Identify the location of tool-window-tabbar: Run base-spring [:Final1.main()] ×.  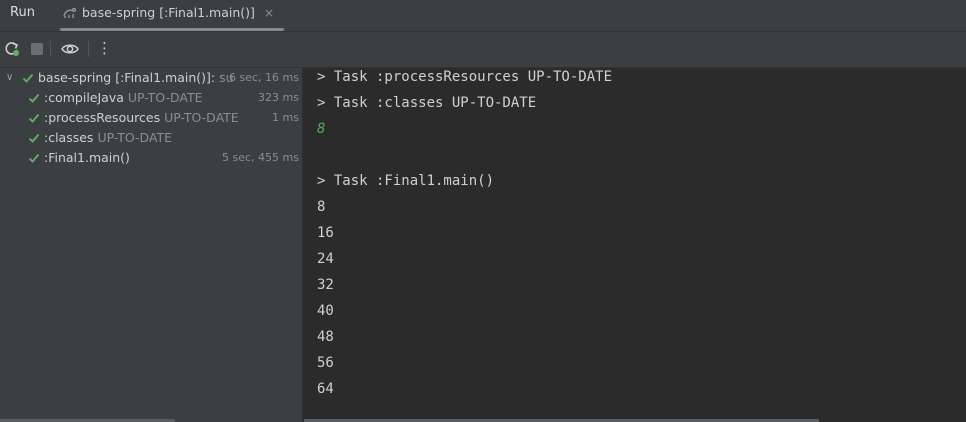
(483, 16).